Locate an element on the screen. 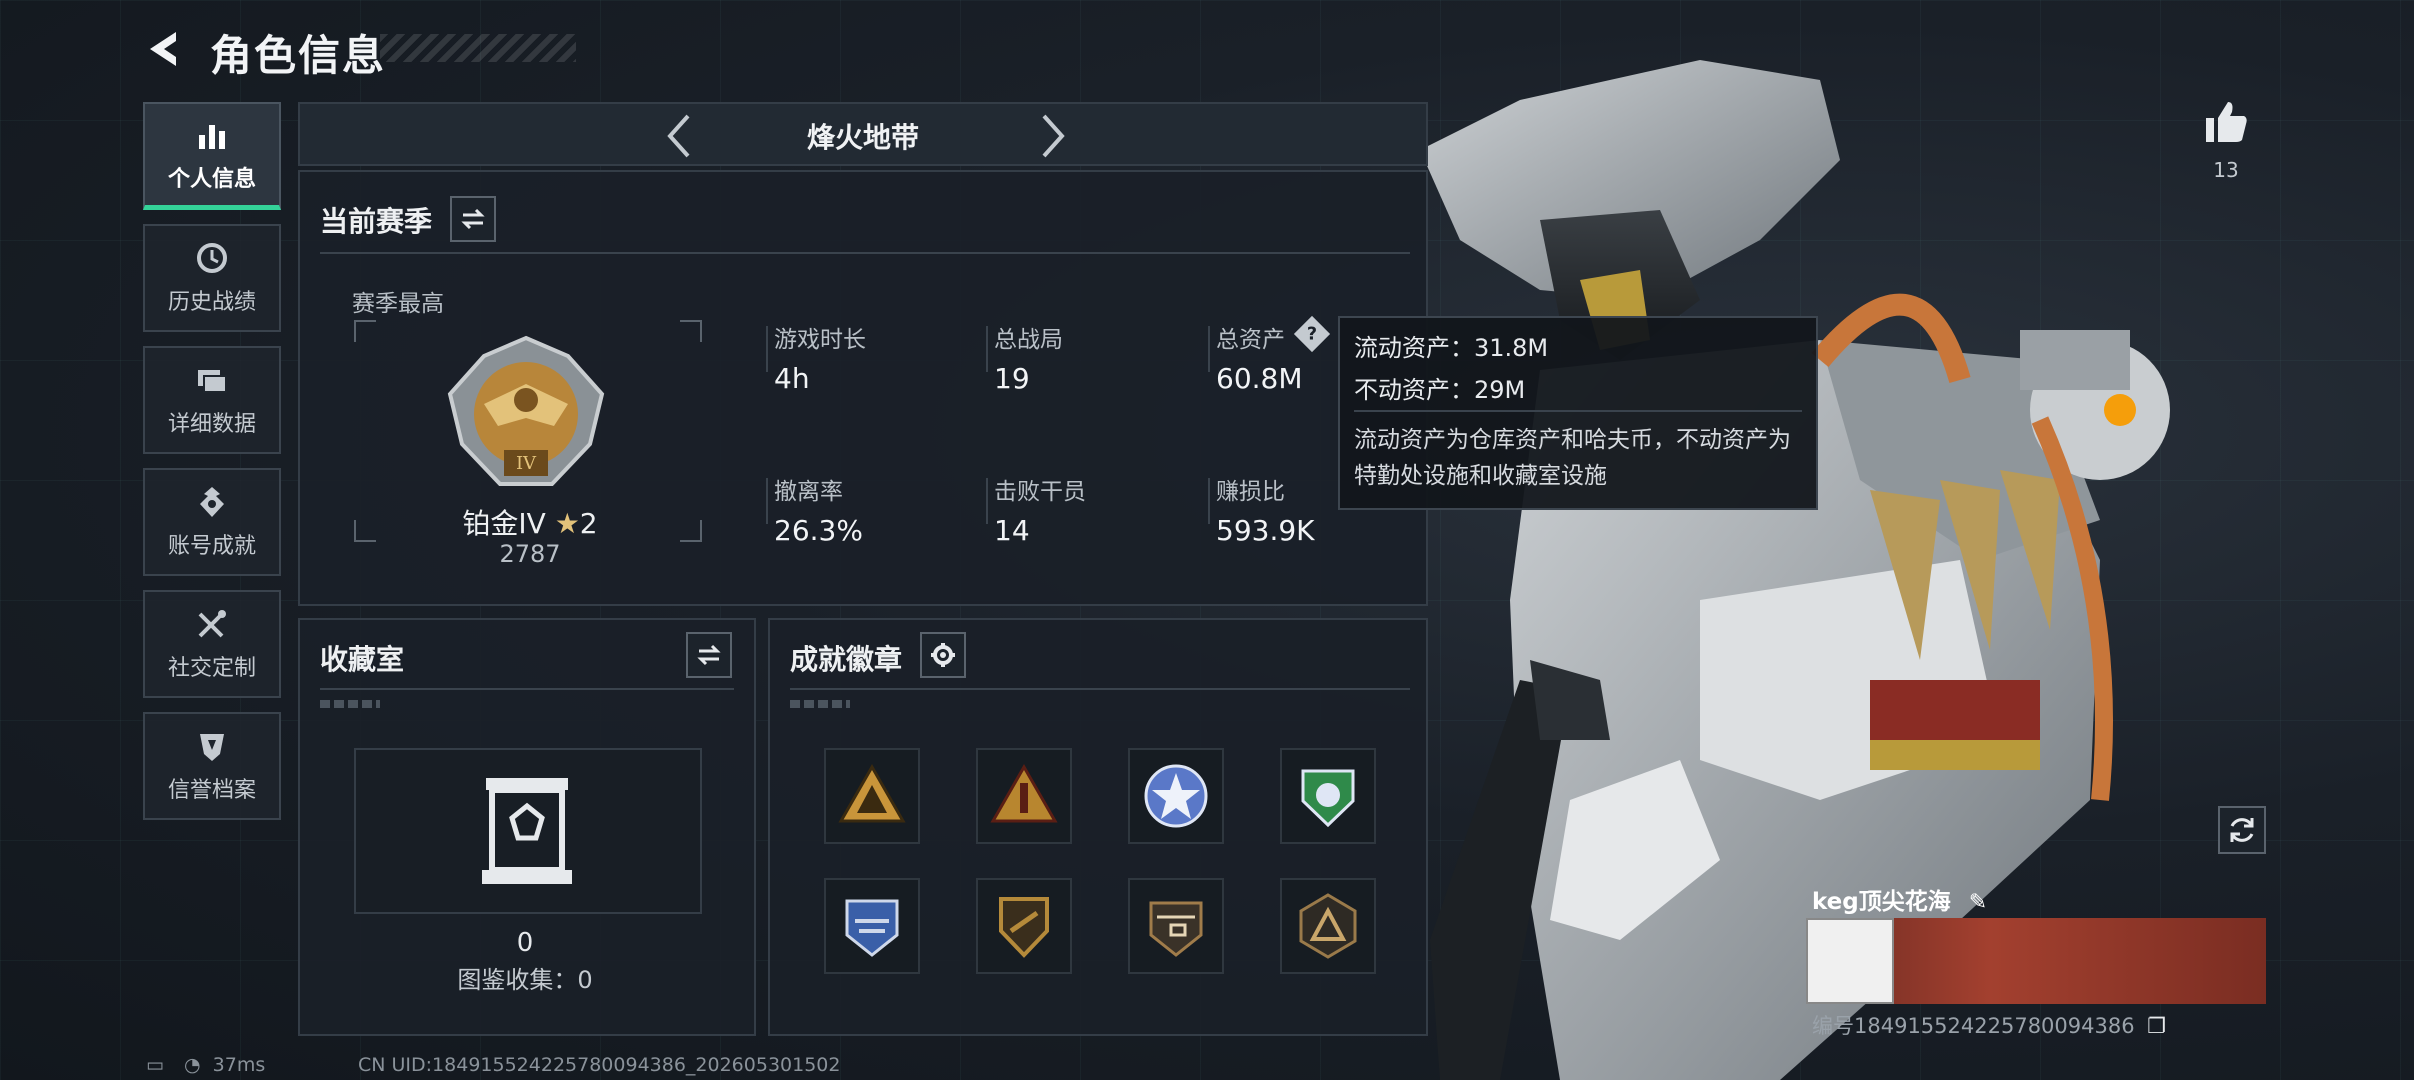 The image size is (2414, 1080). star-seal-badge-icon is located at coordinates (1176, 796).